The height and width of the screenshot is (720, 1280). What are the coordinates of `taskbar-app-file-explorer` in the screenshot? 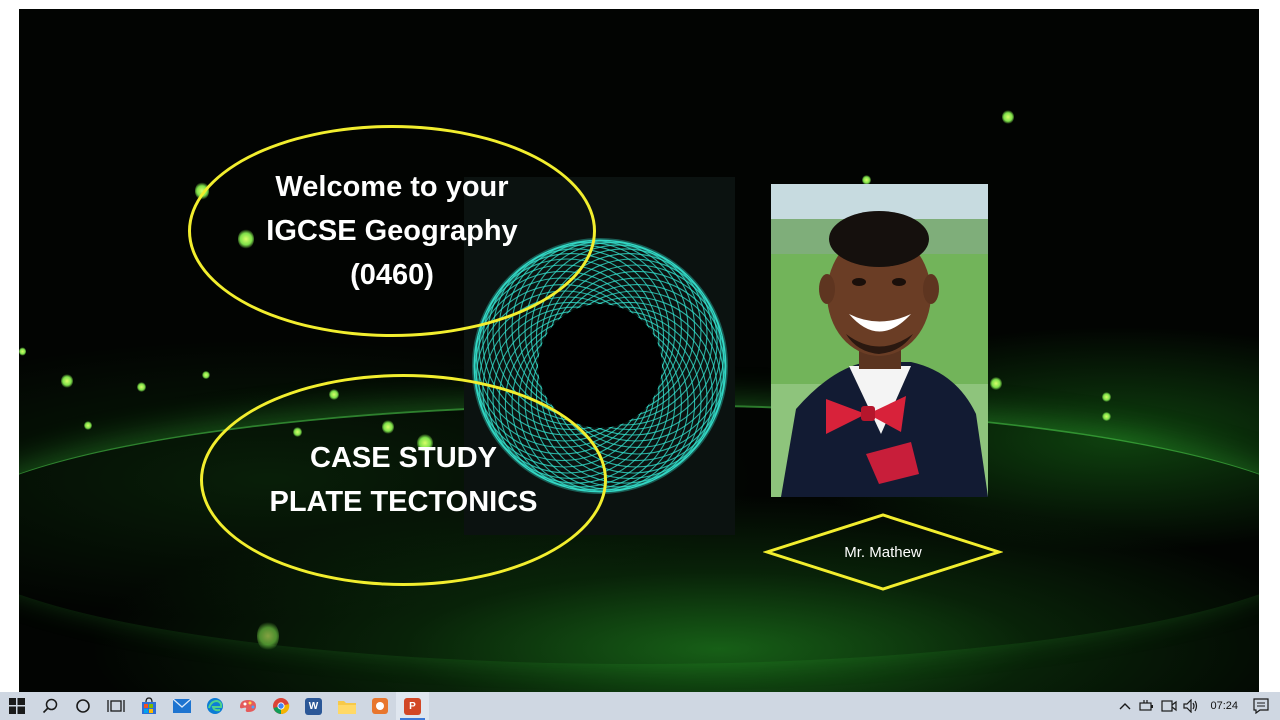 It's located at (346, 706).